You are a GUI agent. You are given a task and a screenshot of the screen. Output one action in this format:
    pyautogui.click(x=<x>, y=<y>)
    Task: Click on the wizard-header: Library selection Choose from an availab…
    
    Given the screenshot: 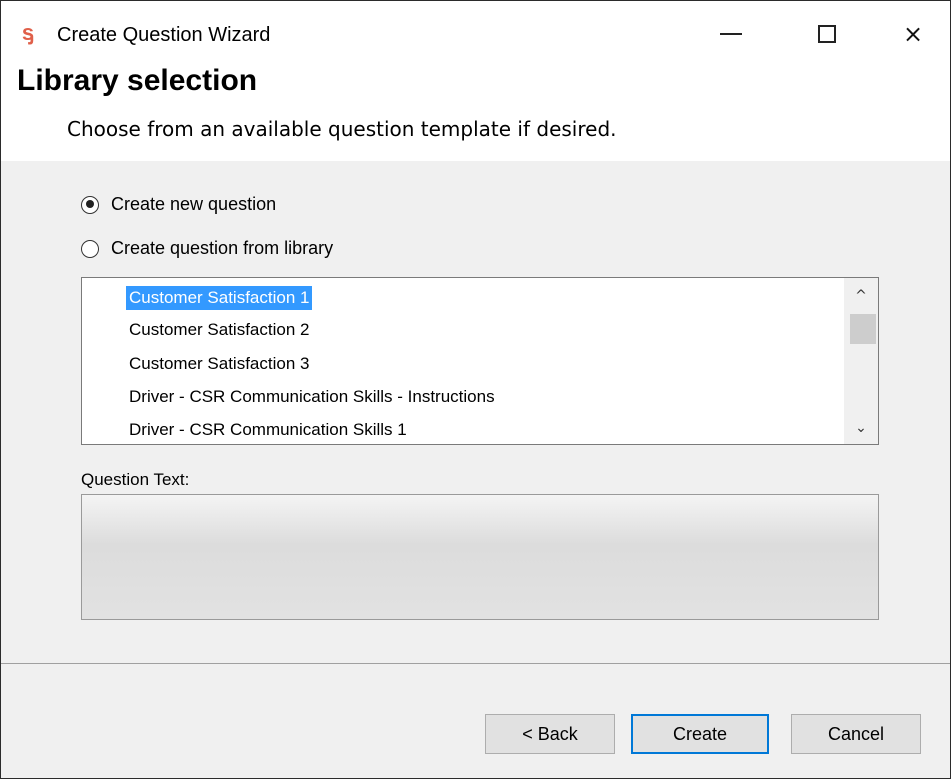 What is the action you would take?
    pyautogui.click(x=475, y=111)
    